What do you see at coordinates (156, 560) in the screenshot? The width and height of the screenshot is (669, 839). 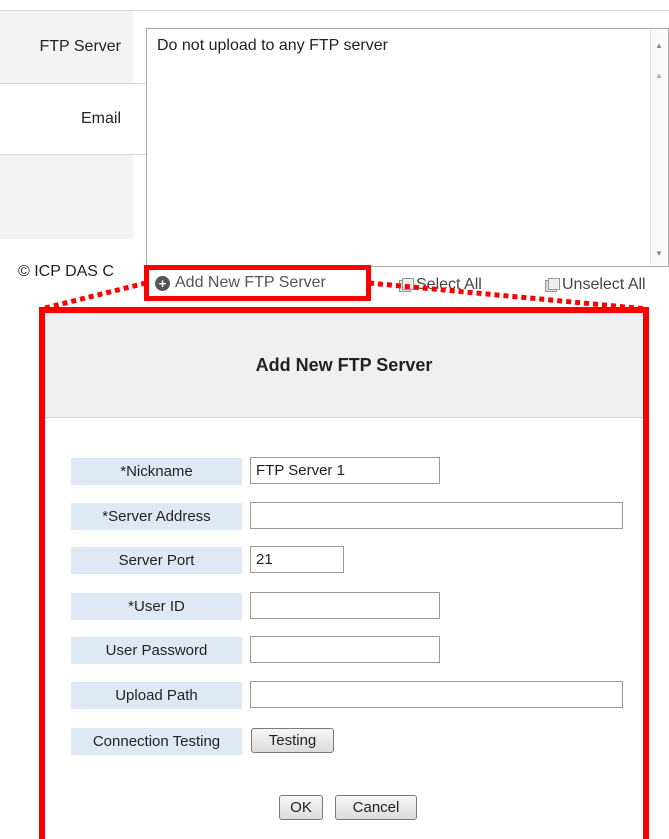 I see `server-port-label: Server Port` at bounding box center [156, 560].